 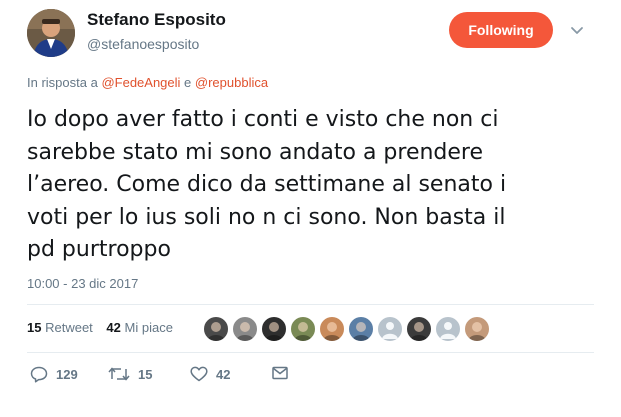 What do you see at coordinates (82, 283) in the screenshot?
I see `tweet-timestamp: 10:00 - 23 dic 2017` at bounding box center [82, 283].